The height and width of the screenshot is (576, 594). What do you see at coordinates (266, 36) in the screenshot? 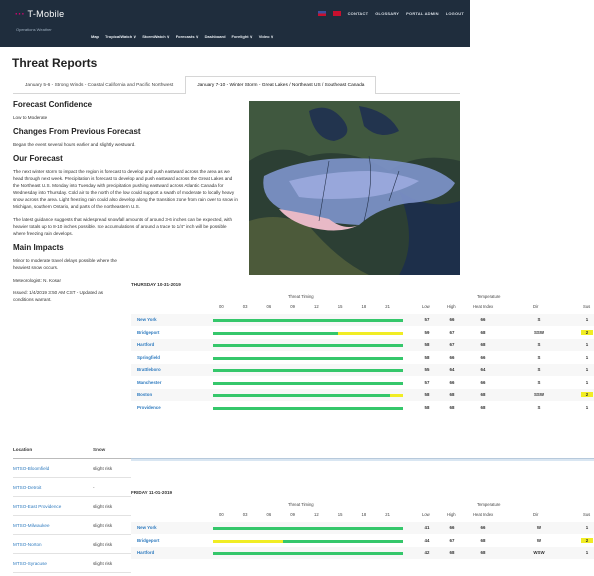
I see `nav-video: Video ∨` at bounding box center [266, 36].